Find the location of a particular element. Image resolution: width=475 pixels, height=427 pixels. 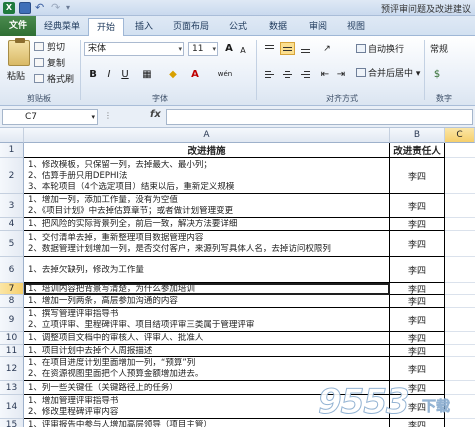

tab-formulas: 公式 is located at coordinates (238, 27).